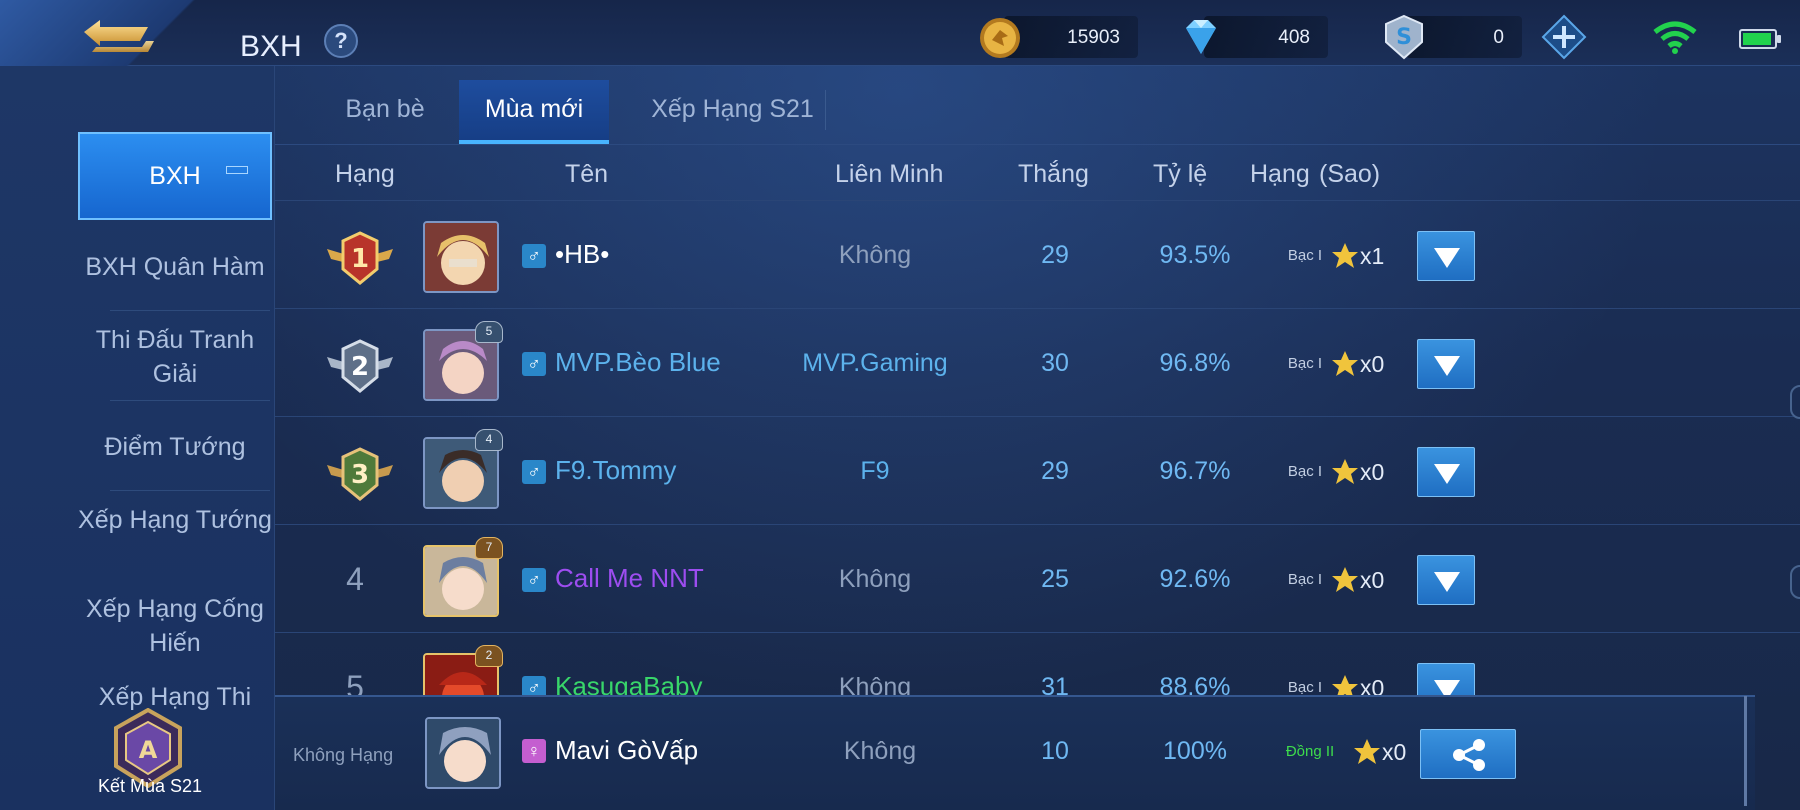  Describe the element at coordinates (175, 695) in the screenshot. I see `sidebar-item-xep-hang-thi: Xếp Hạng Thi` at that location.